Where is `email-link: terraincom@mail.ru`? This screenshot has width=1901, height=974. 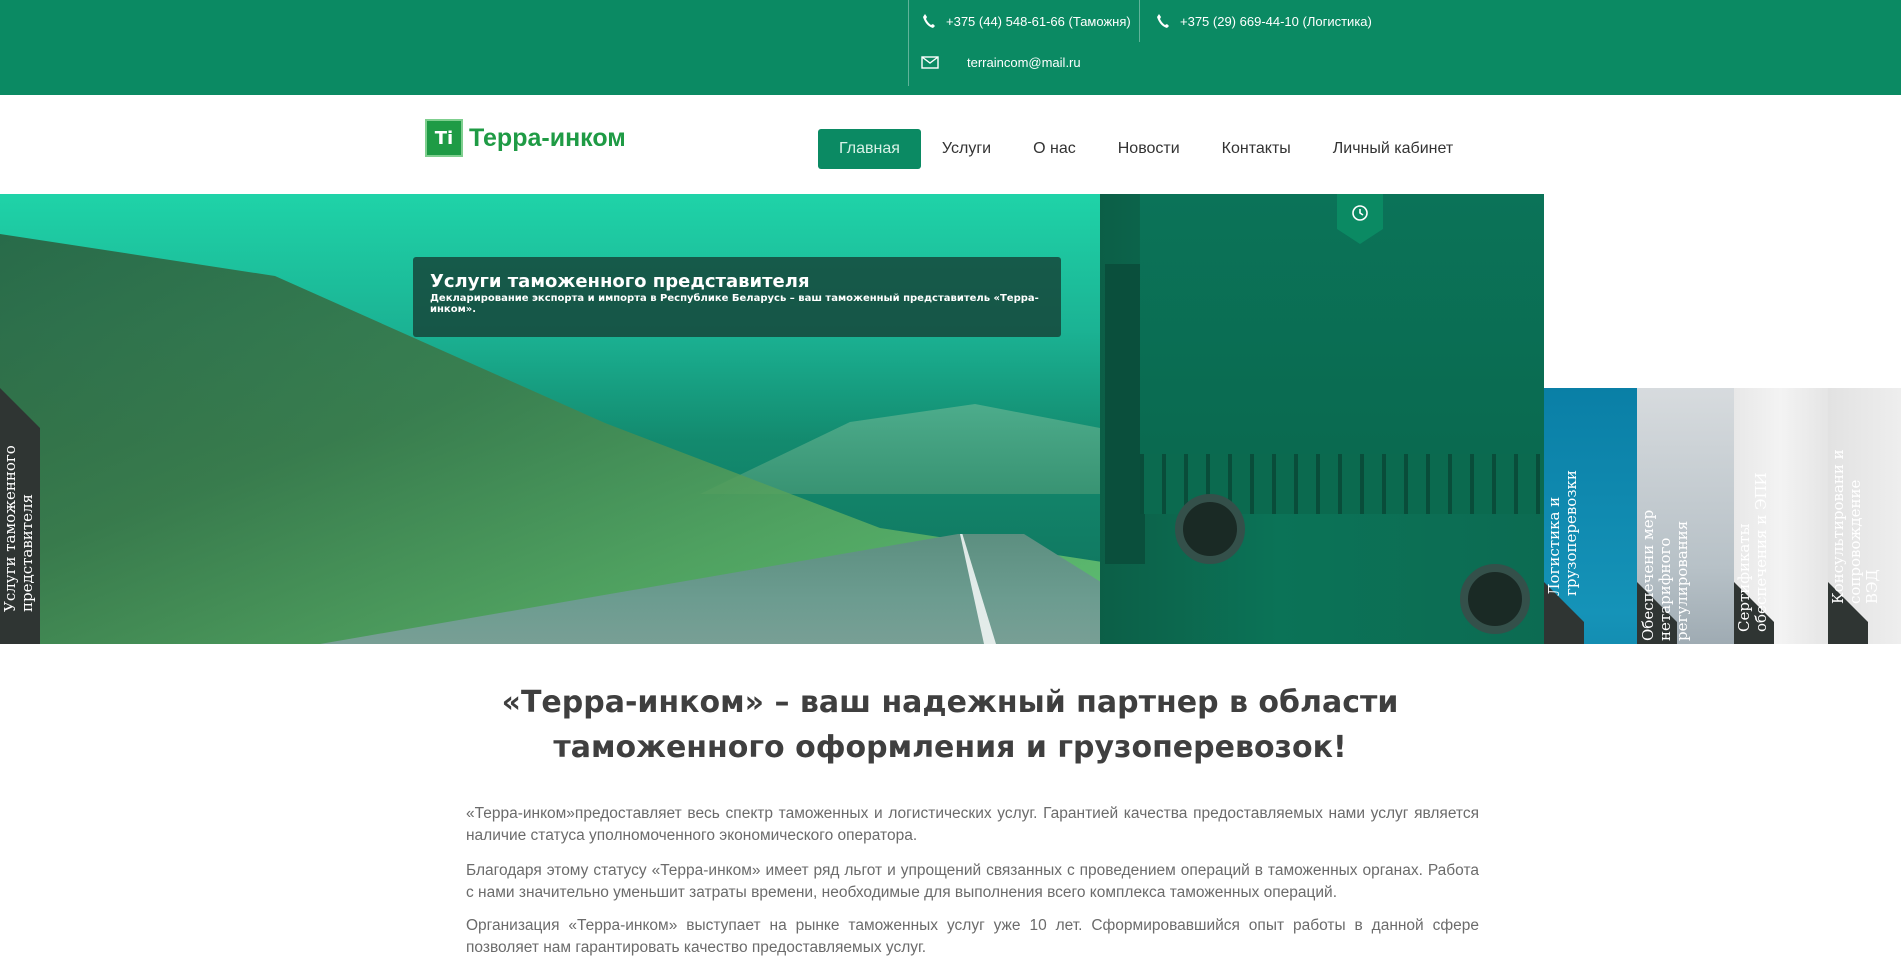 email-link: terraincom@mail.ru is located at coordinates (1001, 62).